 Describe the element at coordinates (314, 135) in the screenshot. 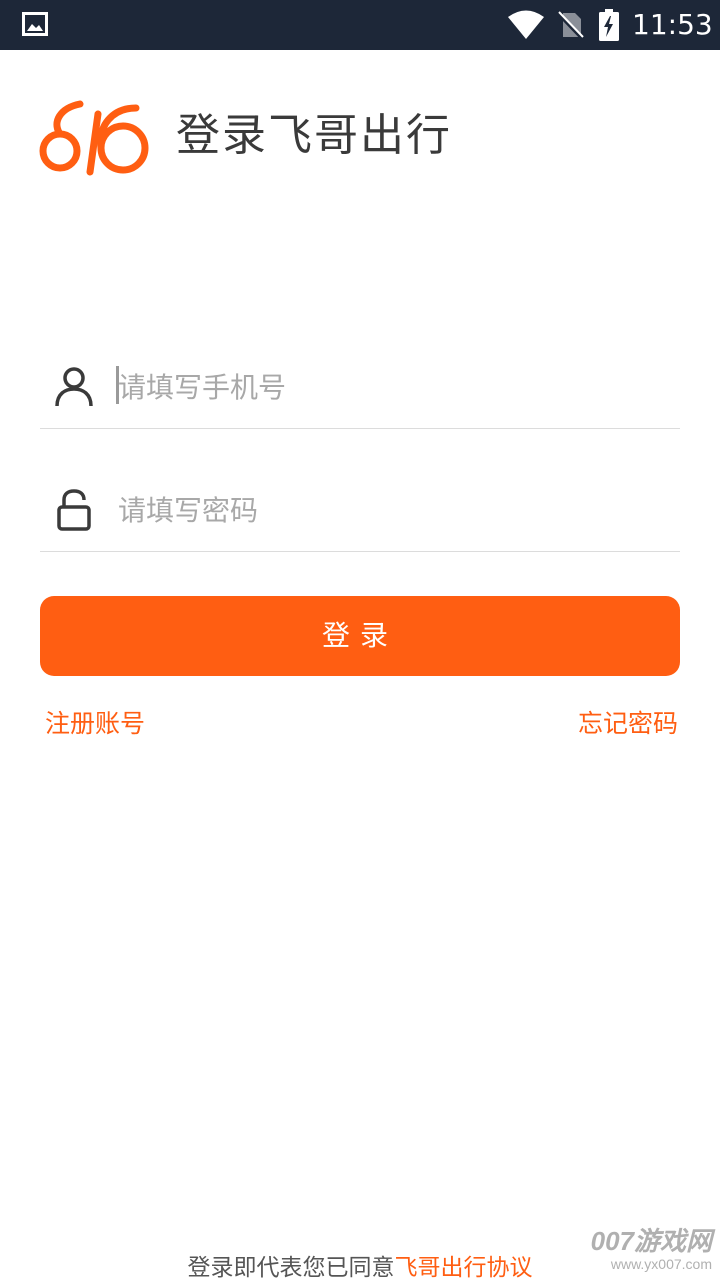

I see `app-title: 登录飞哥出行` at that location.